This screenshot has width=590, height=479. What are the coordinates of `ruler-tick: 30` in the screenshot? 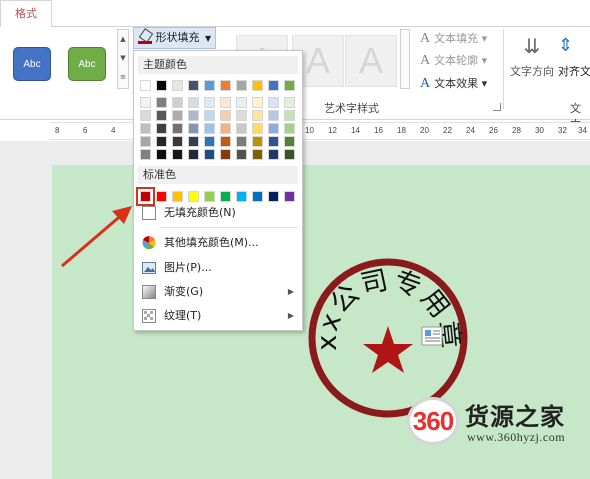 It's located at (539, 130).